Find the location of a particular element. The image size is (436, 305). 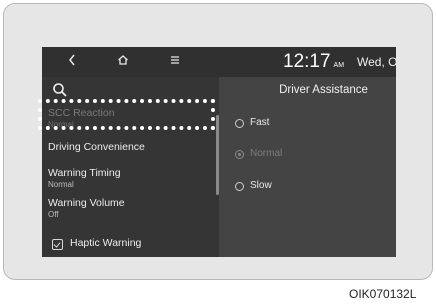

menu-item-label: Haptic Warning is located at coordinates (106, 243).